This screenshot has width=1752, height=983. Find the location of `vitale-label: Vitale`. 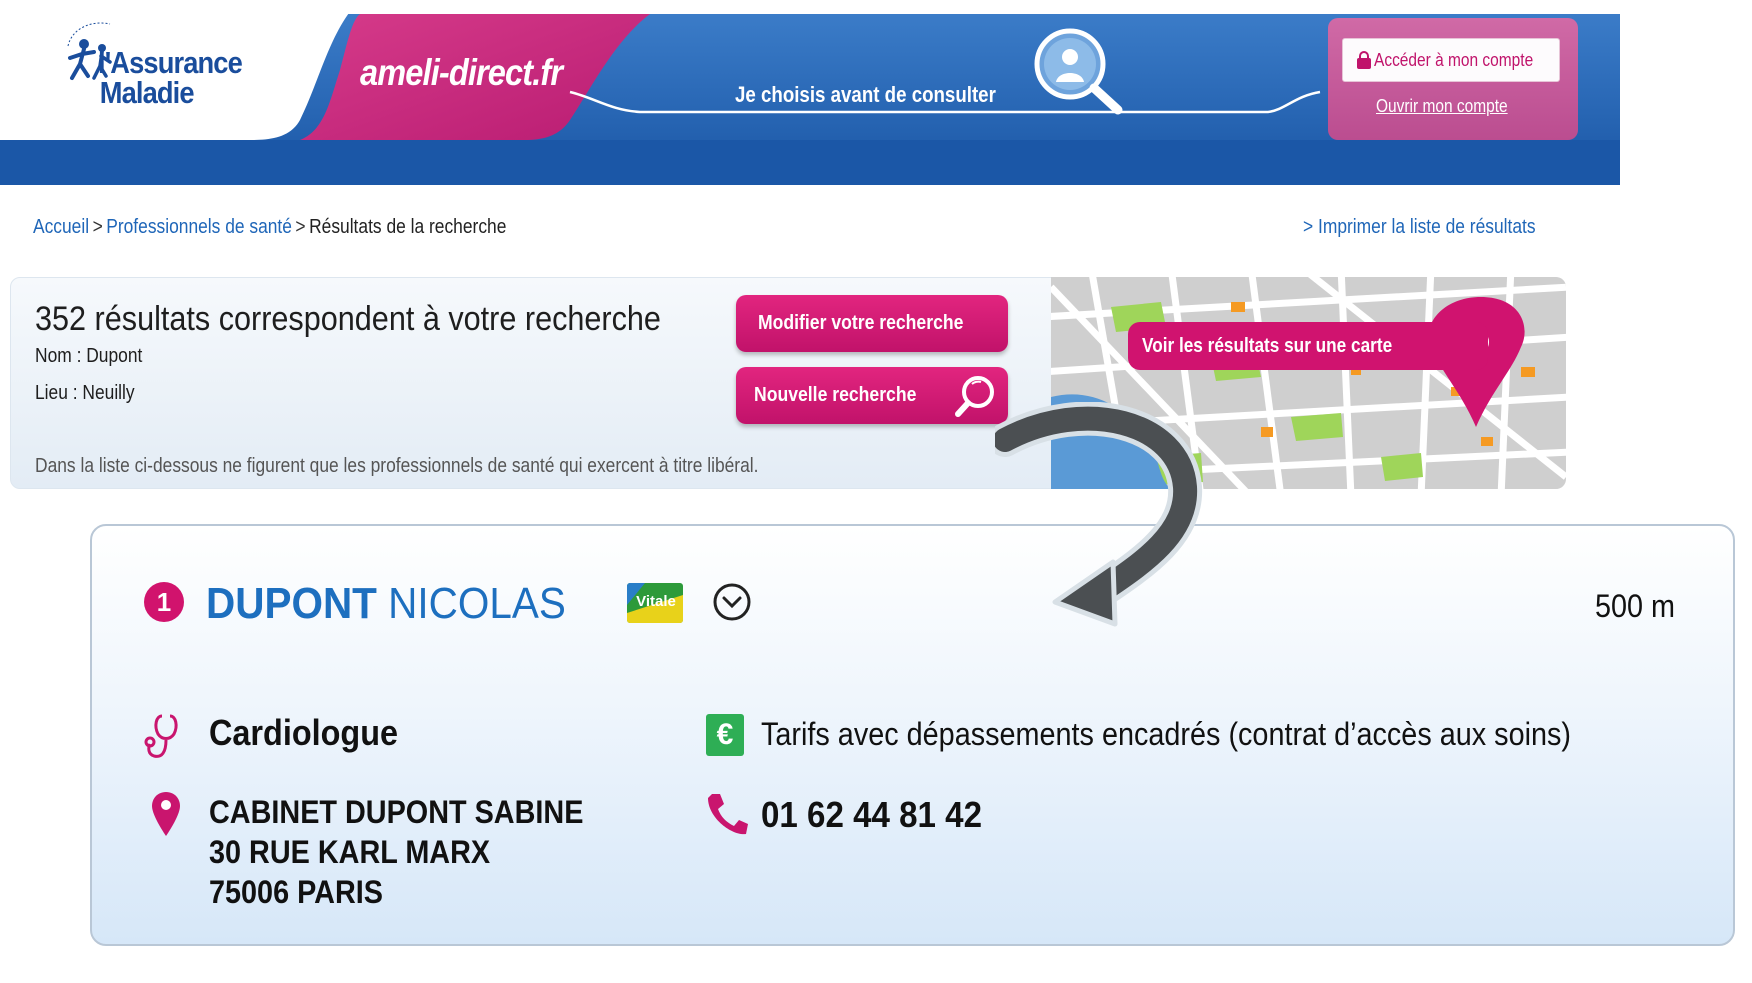

vitale-label: Vitale is located at coordinates (656, 601).